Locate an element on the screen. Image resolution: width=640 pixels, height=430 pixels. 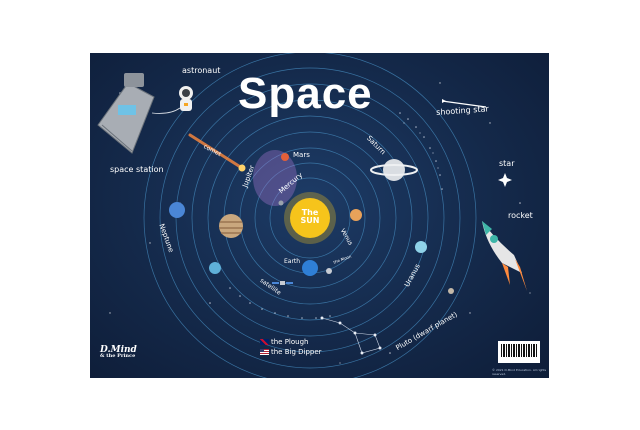
label-mars: Mars is located at coordinates (301, 155).